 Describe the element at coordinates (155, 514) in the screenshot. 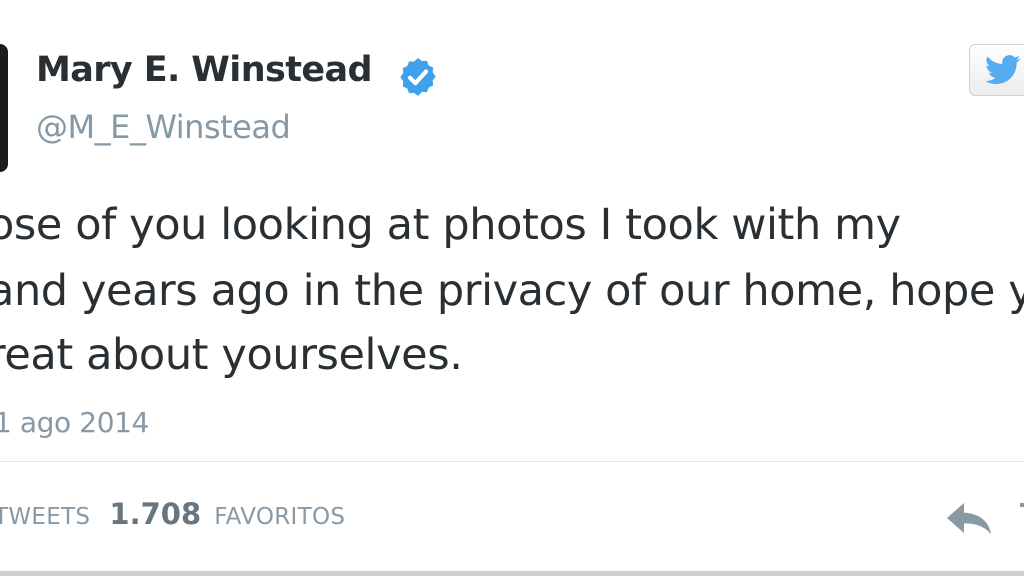

I see `favorites-count: 1.708` at that location.